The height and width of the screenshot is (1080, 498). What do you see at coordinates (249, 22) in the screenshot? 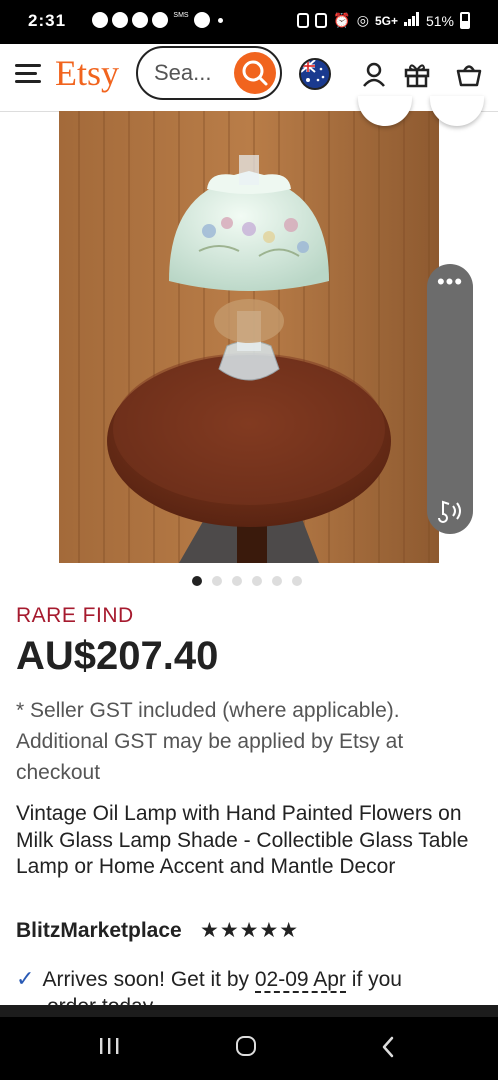
I see `status-bar: 2:31 SMS ⏰ ◎ 5G+ 51%` at bounding box center [249, 22].